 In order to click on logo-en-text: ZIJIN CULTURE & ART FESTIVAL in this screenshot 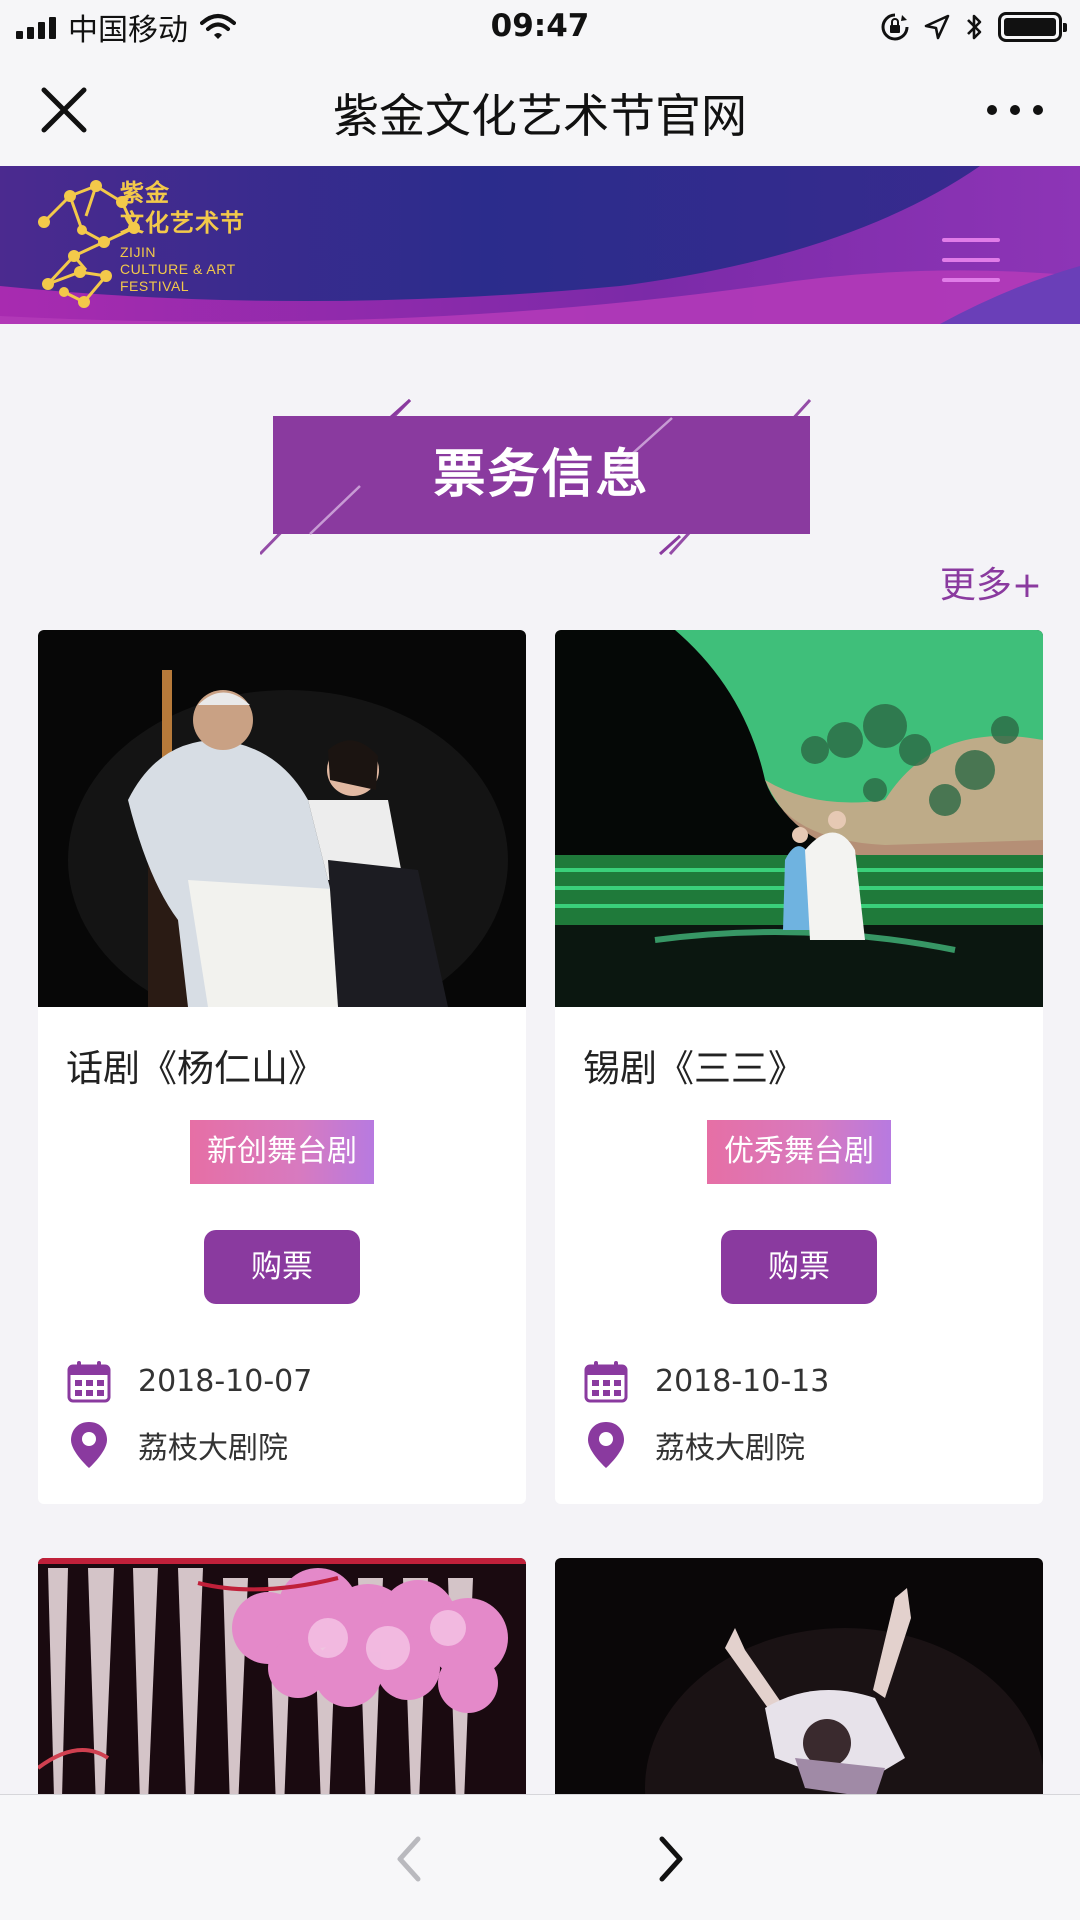, I will do `click(178, 269)`.